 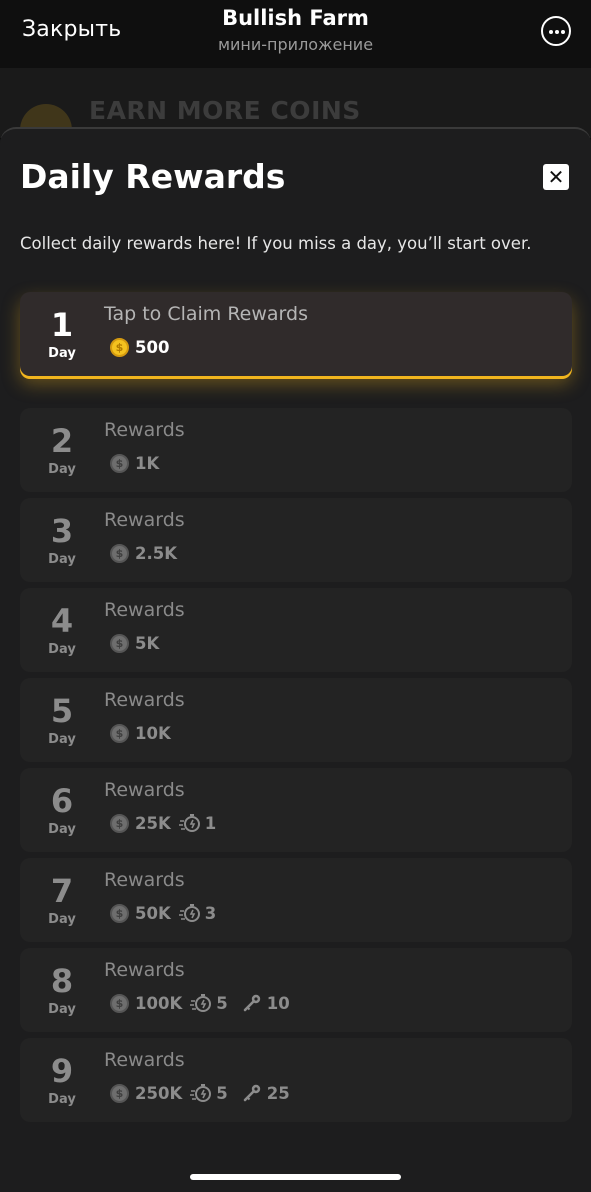 What do you see at coordinates (62, 325) in the screenshot?
I see `day-number: 1` at bounding box center [62, 325].